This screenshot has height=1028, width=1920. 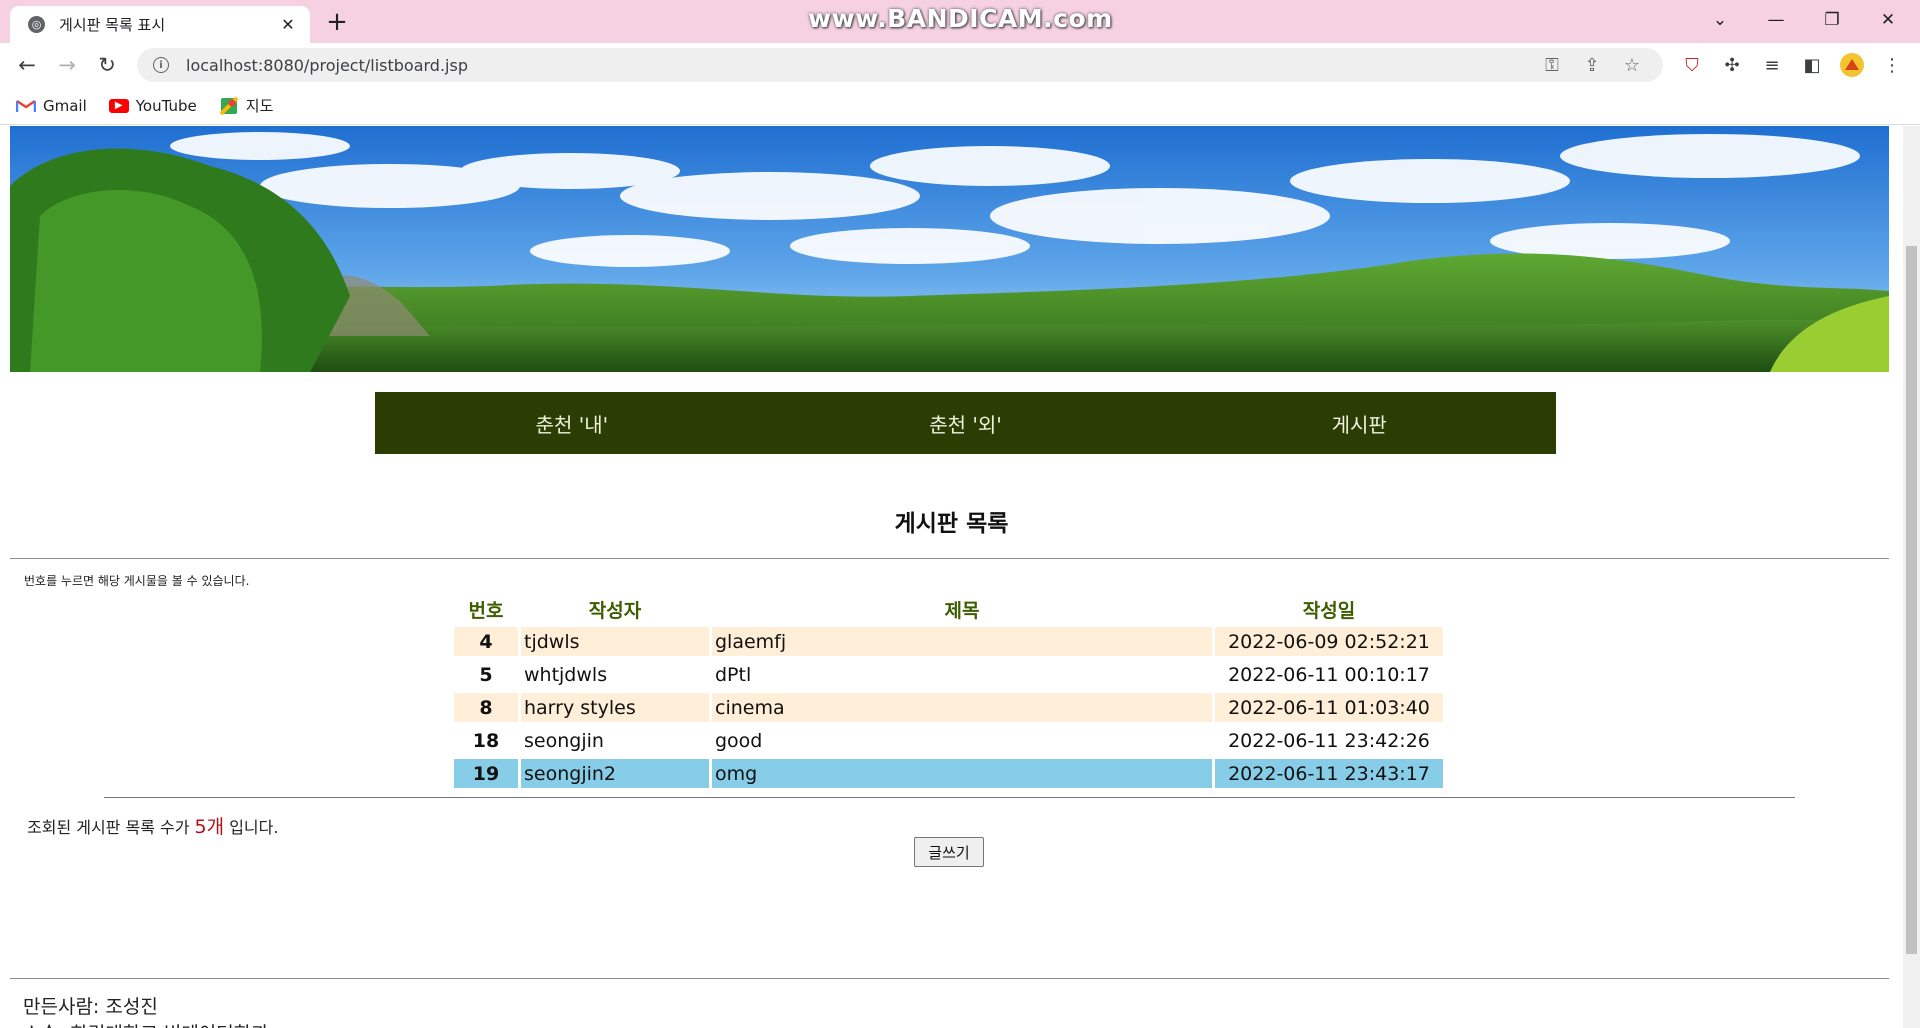 I want to click on post-number-link: 4, so click(x=486, y=641).